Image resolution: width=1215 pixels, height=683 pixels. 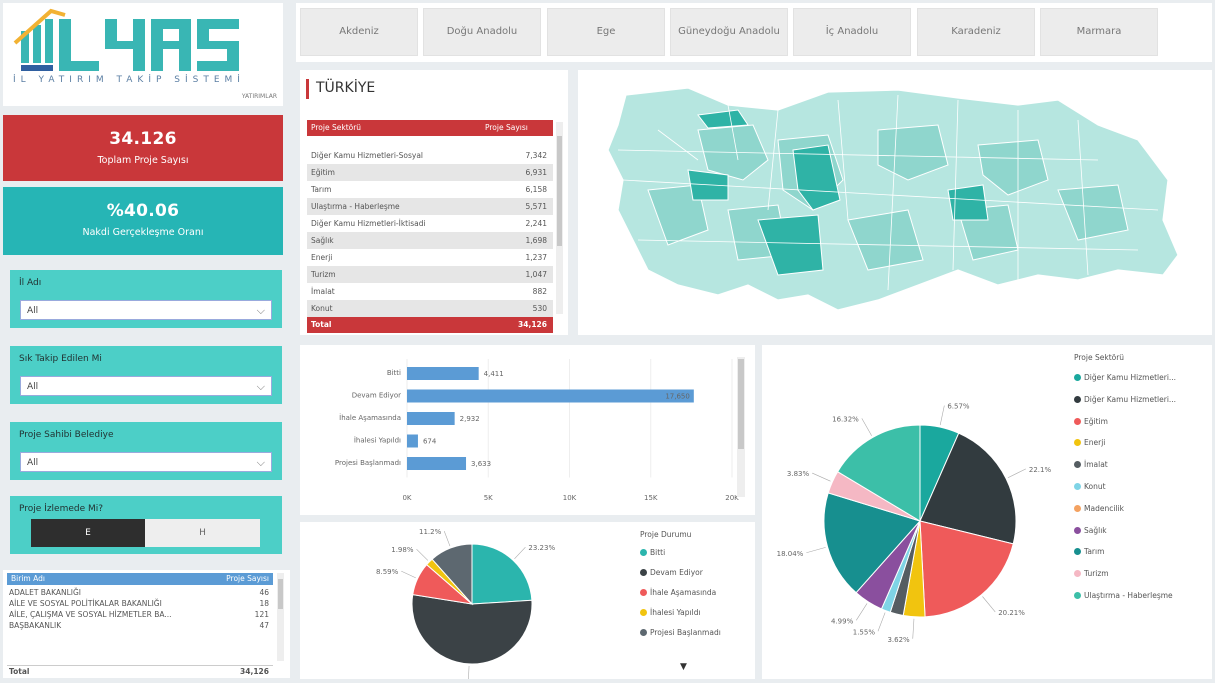 What do you see at coordinates (336, 127) in the screenshot?
I see `sector-header-name: Proje Sektörü` at bounding box center [336, 127].